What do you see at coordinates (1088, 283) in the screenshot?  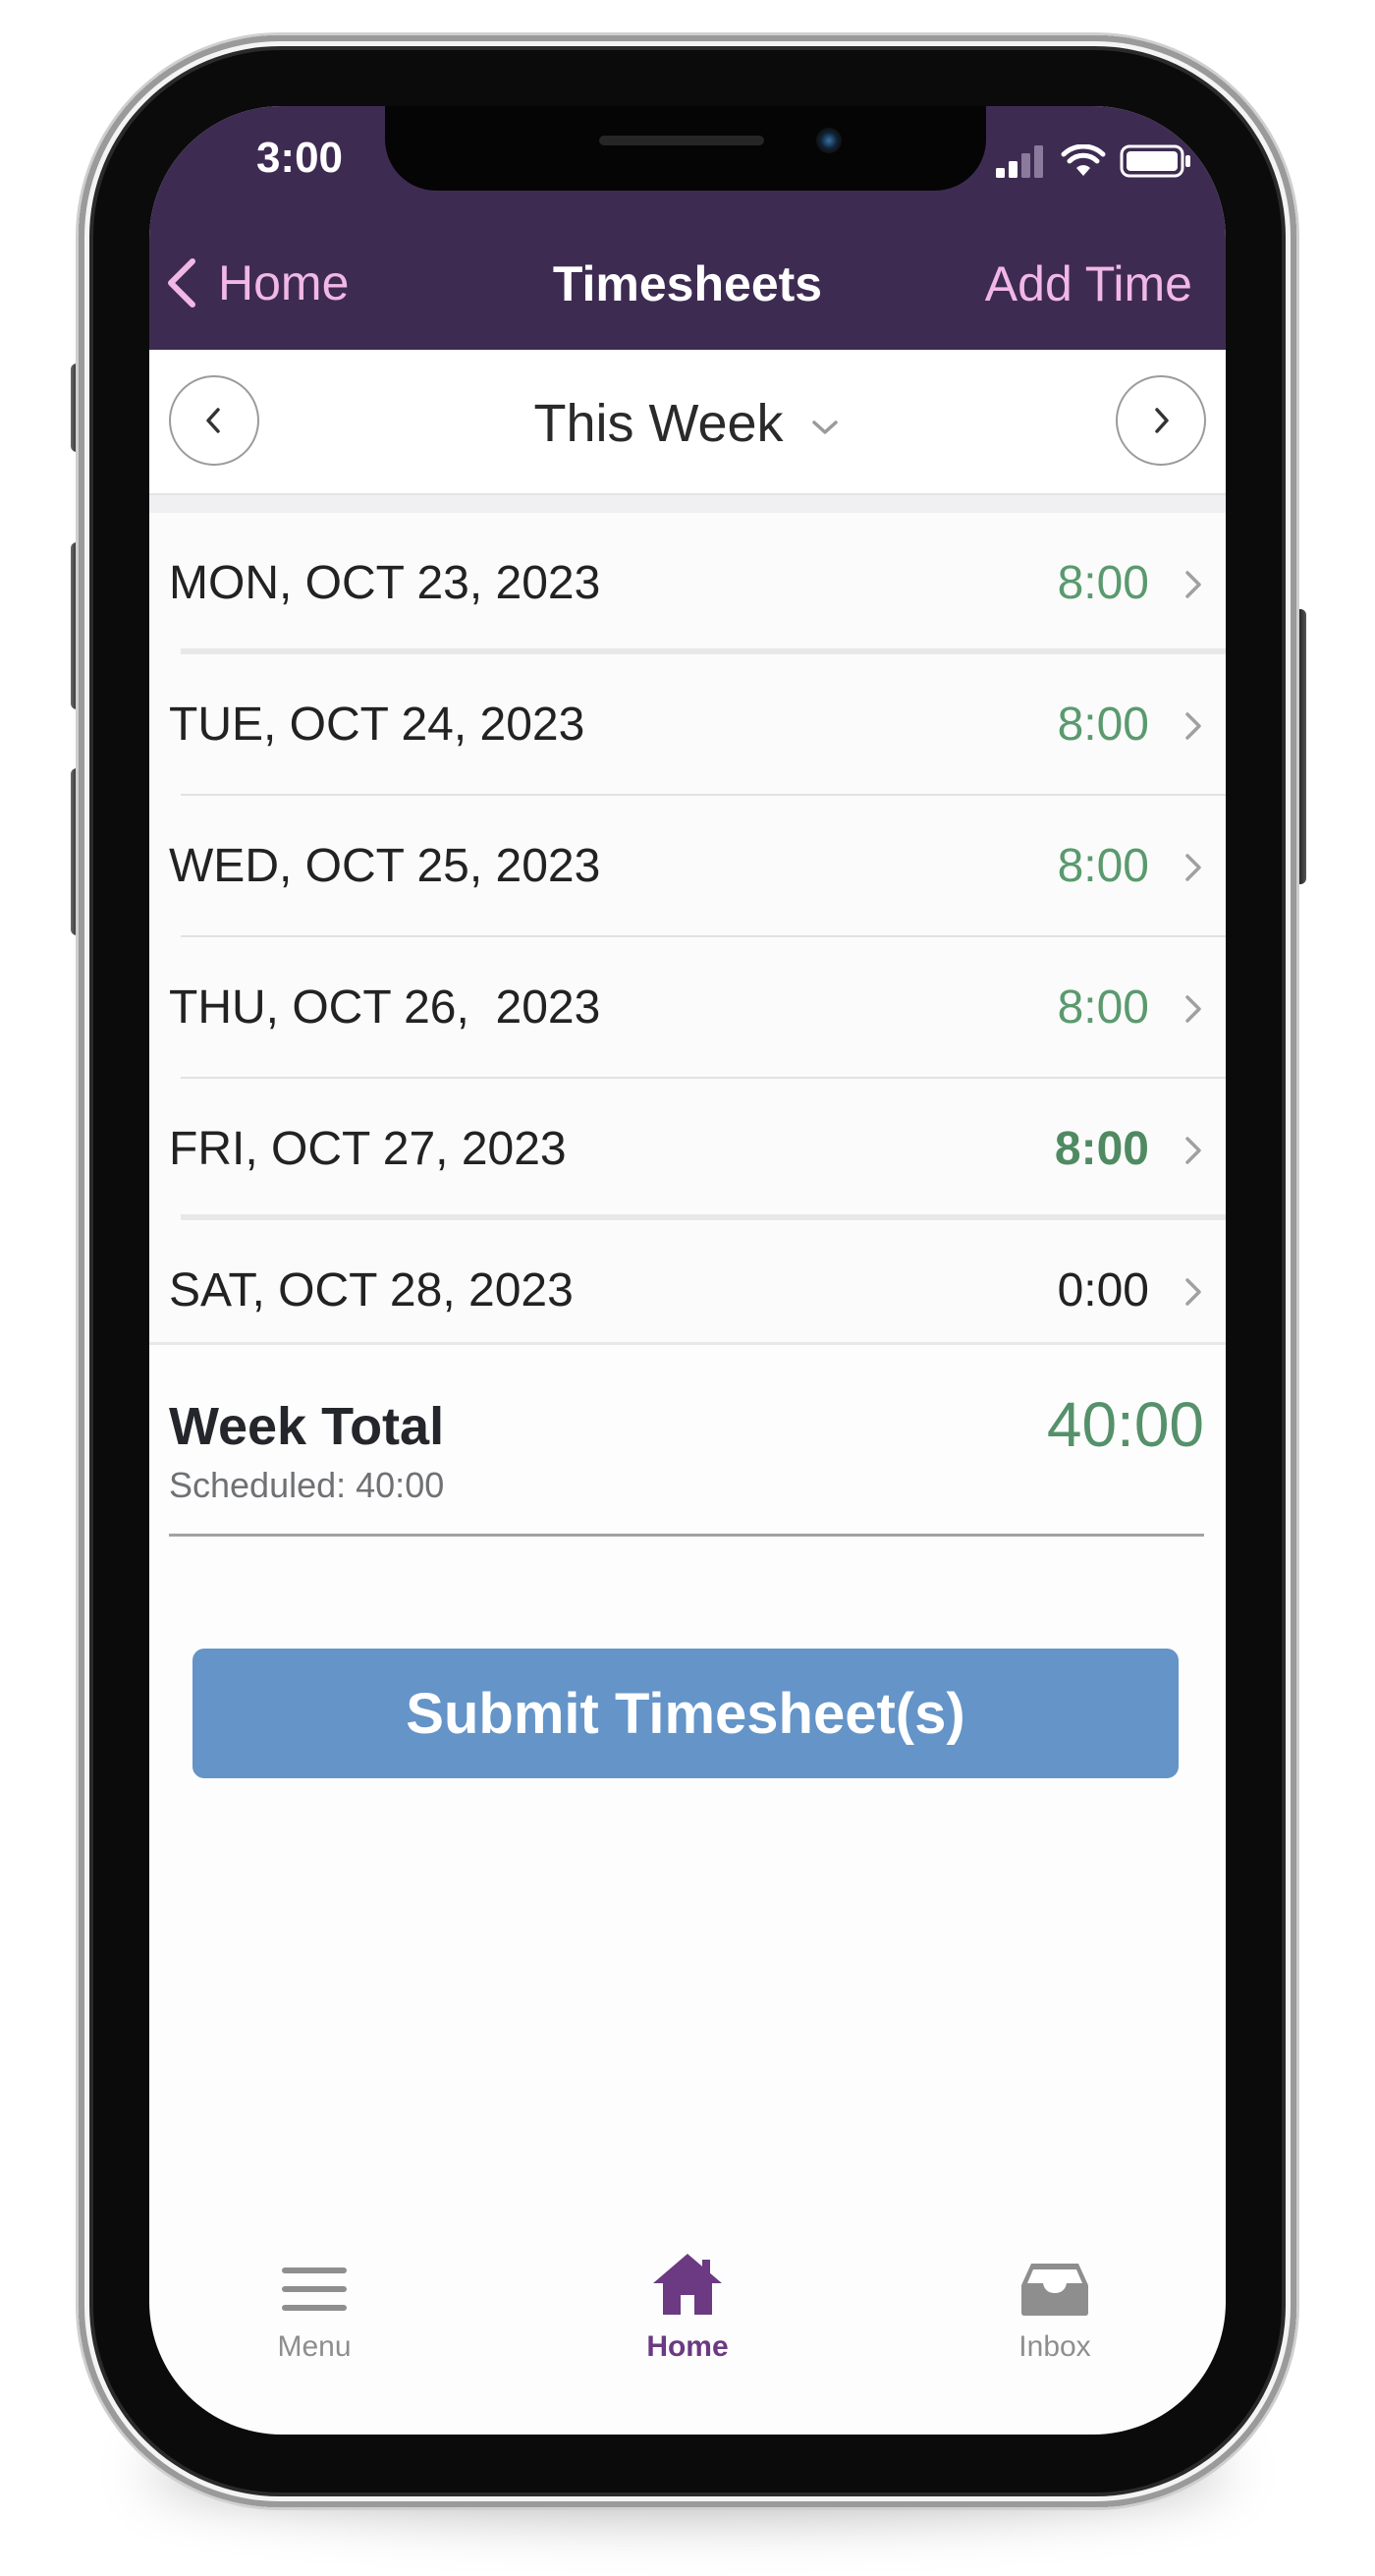 I see `add-time-button: Add Time` at bounding box center [1088, 283].